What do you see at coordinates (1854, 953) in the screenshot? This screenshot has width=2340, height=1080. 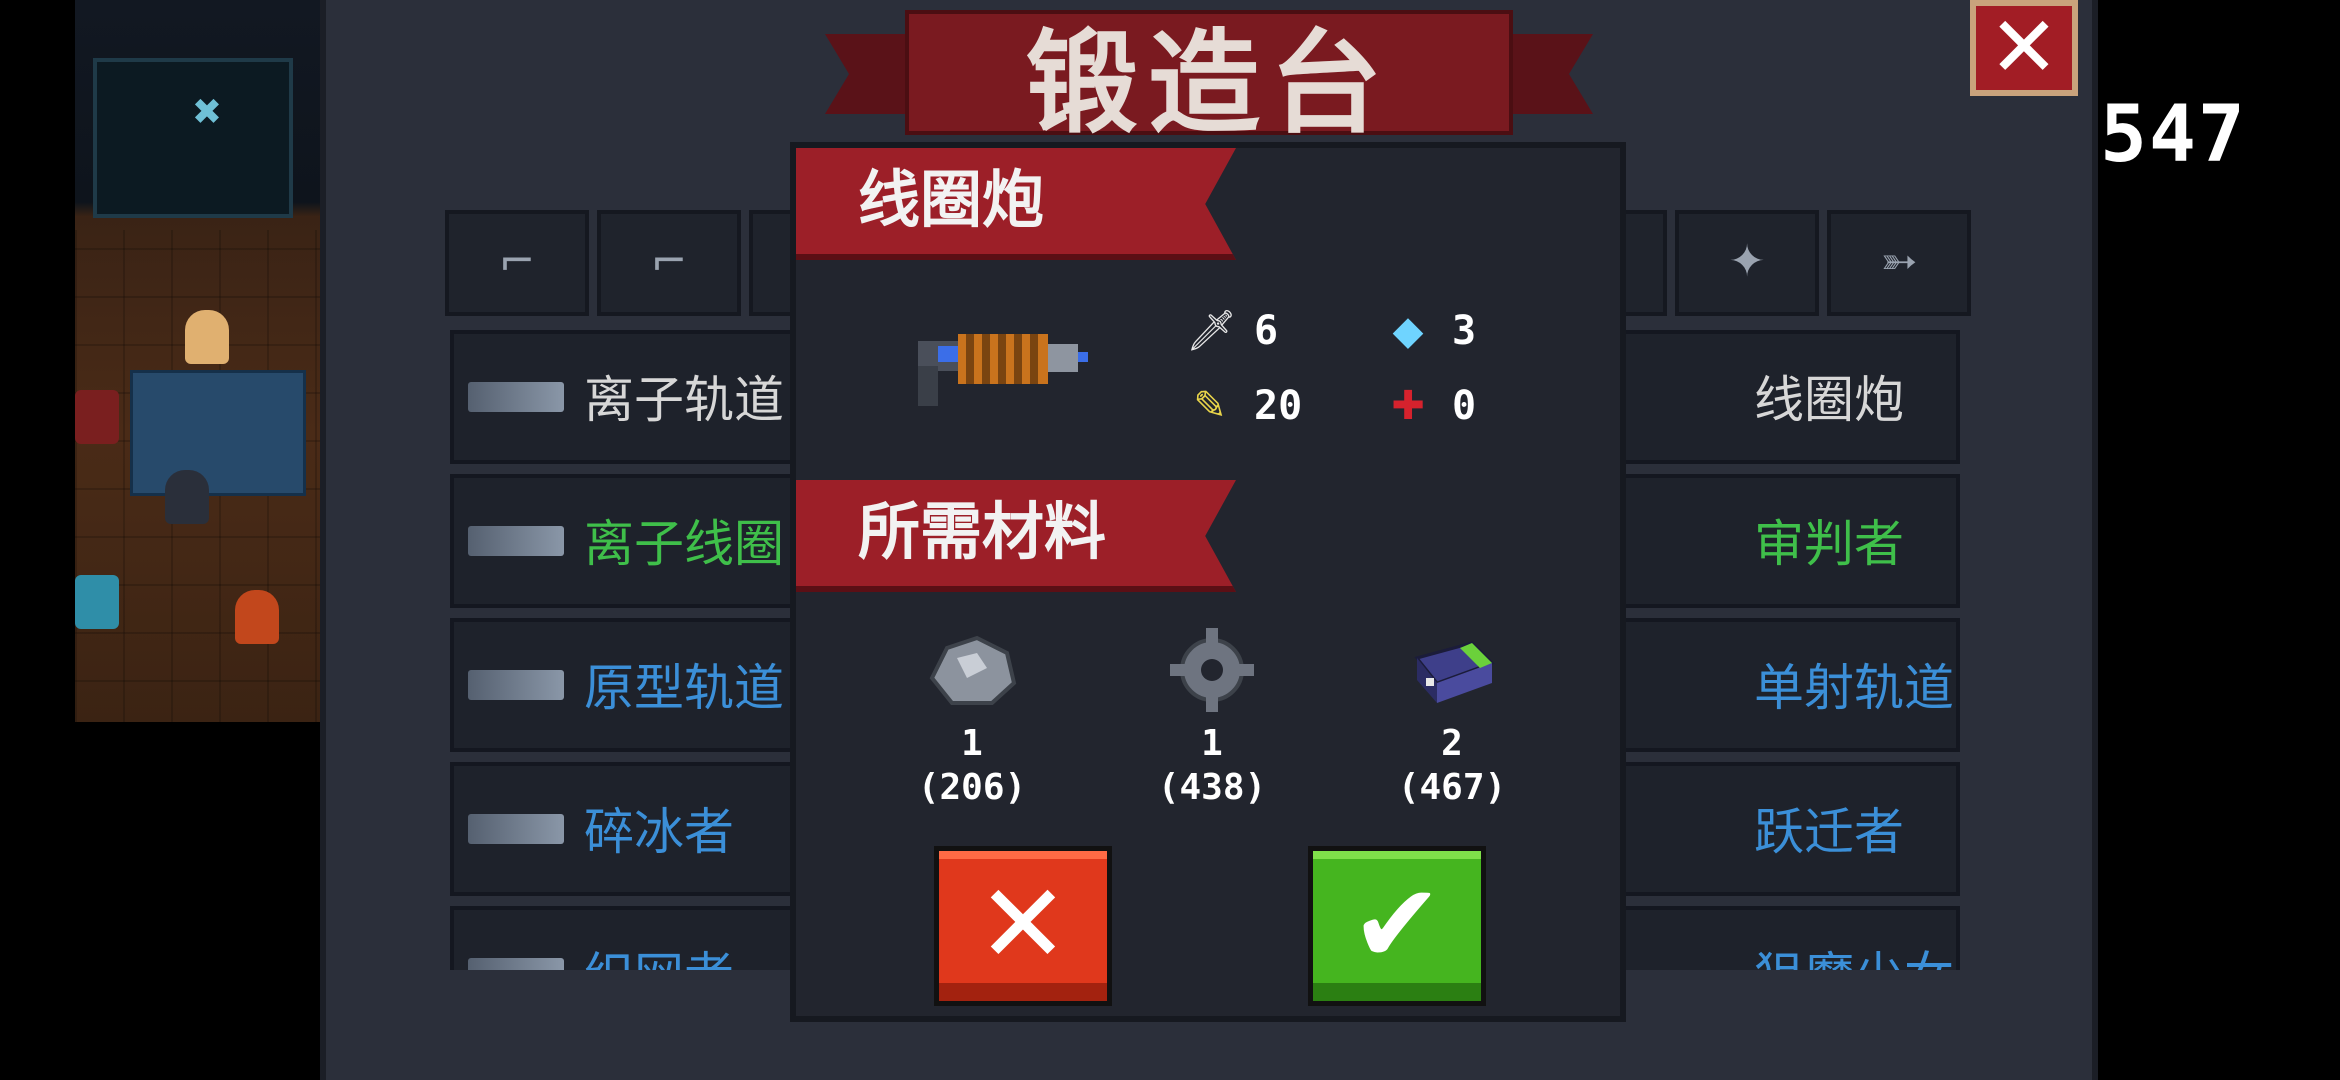 I see `weapon-name: 狙魔少女` at bounding box center [1854, 953].